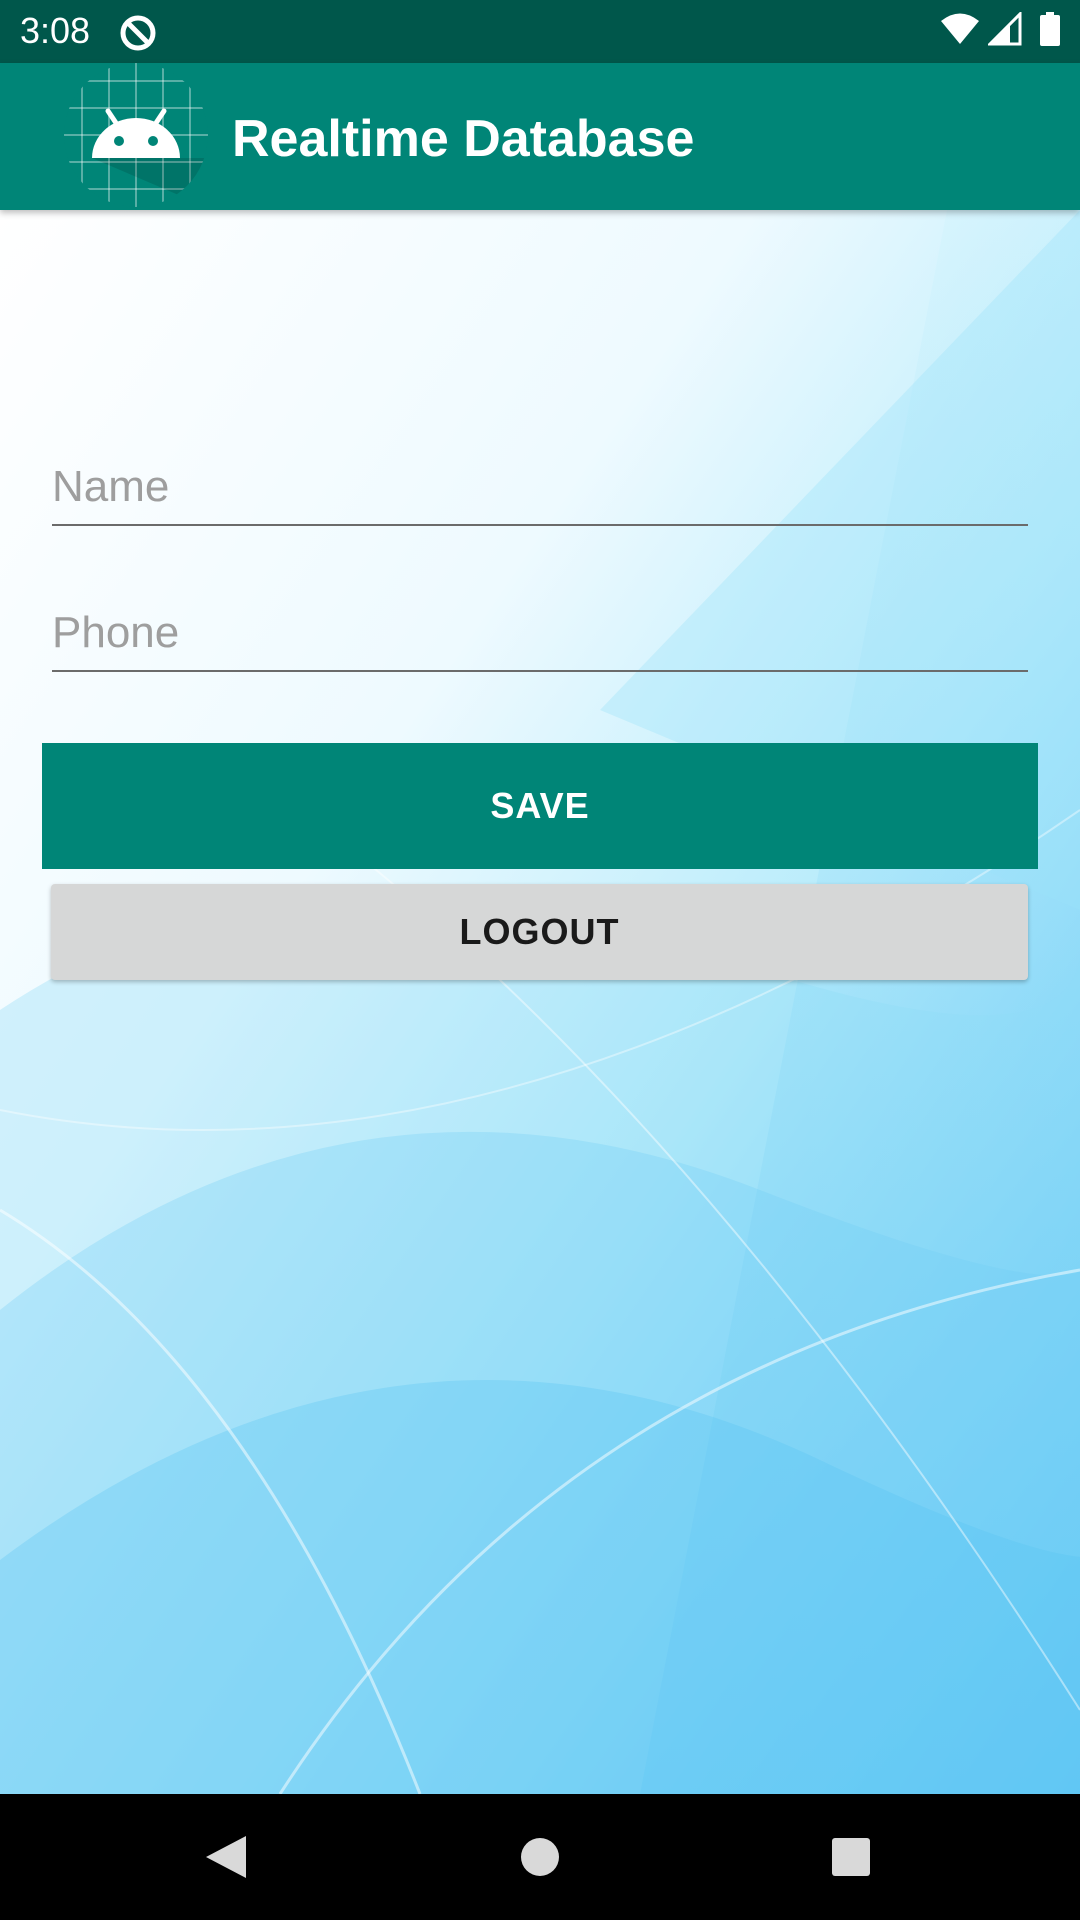 The width and height of the screenshot is (1080, 1920). I want to click on app-title: Realtime Database, so click(463, 139).